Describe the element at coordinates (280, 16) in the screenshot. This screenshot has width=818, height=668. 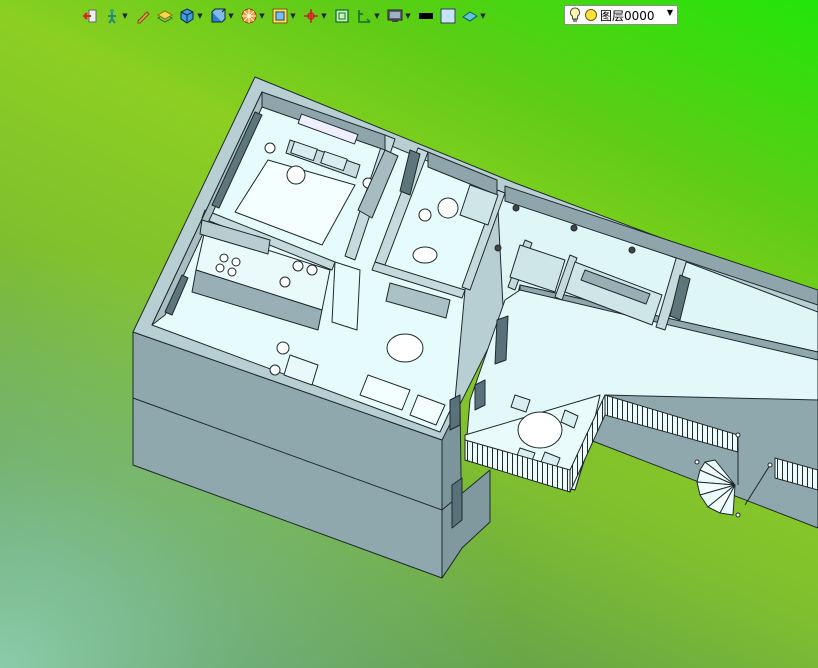
I see `zoom-frame-icon` at that location.